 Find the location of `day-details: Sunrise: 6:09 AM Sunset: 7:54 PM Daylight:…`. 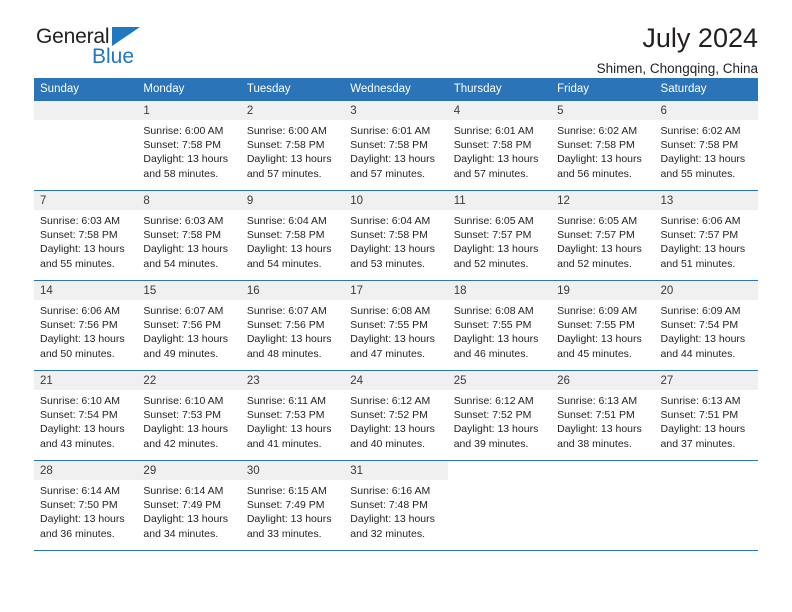

day-details: Sunrise: 6:09 AM Sunset: 7:54 PM Daylight:… is located at coordinates (706, 330).